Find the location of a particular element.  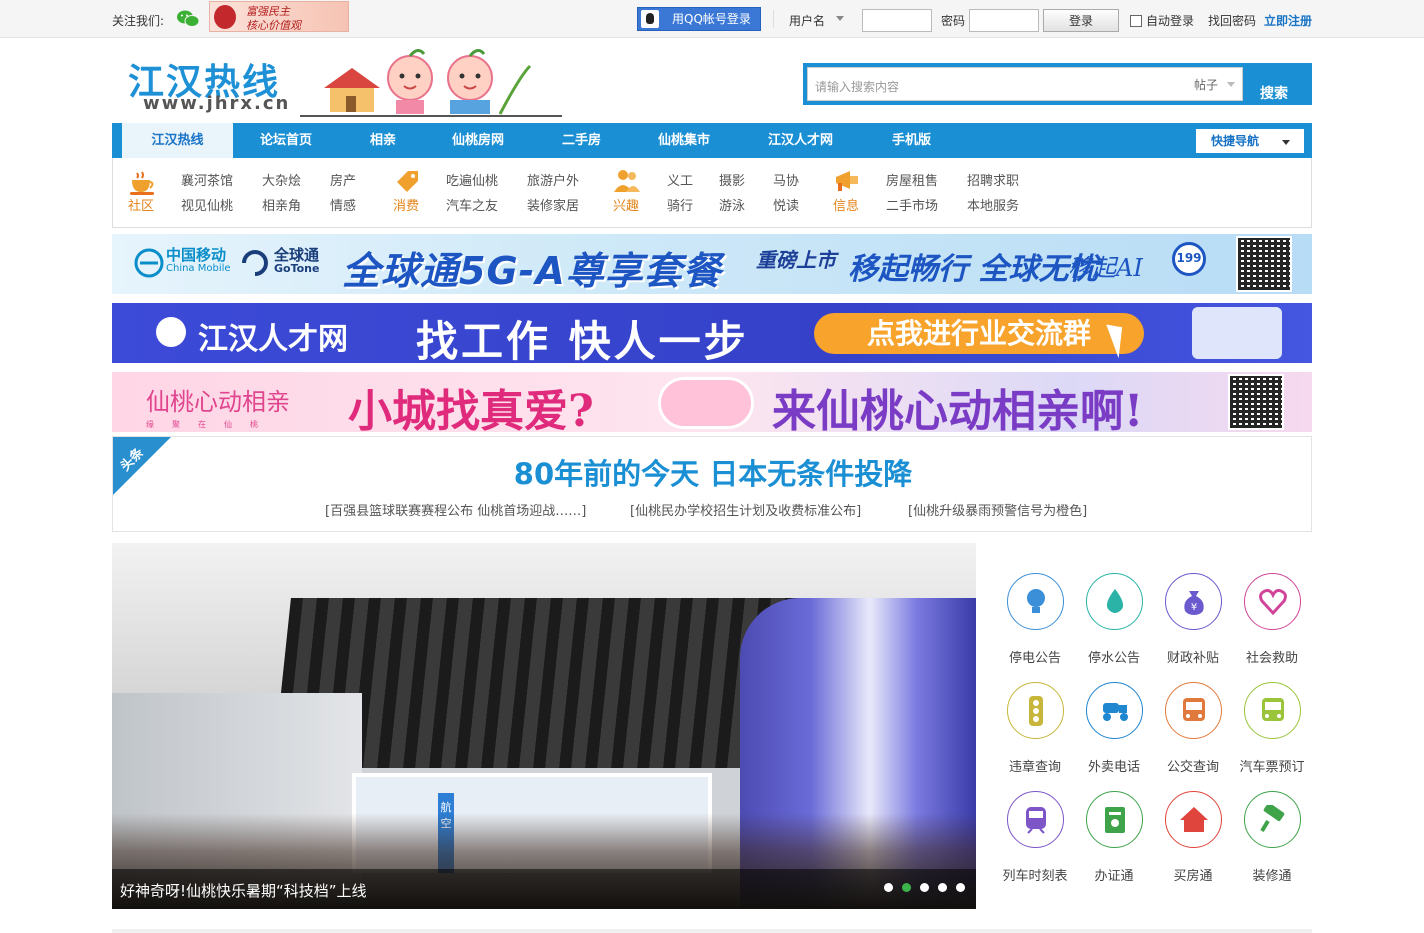

banner-xiantao-dating: 仙桃心动相亲 缘聚在仙桃 小城找真爱? 来仙桃心动相亲啊! is located at coordinates (712, 402).